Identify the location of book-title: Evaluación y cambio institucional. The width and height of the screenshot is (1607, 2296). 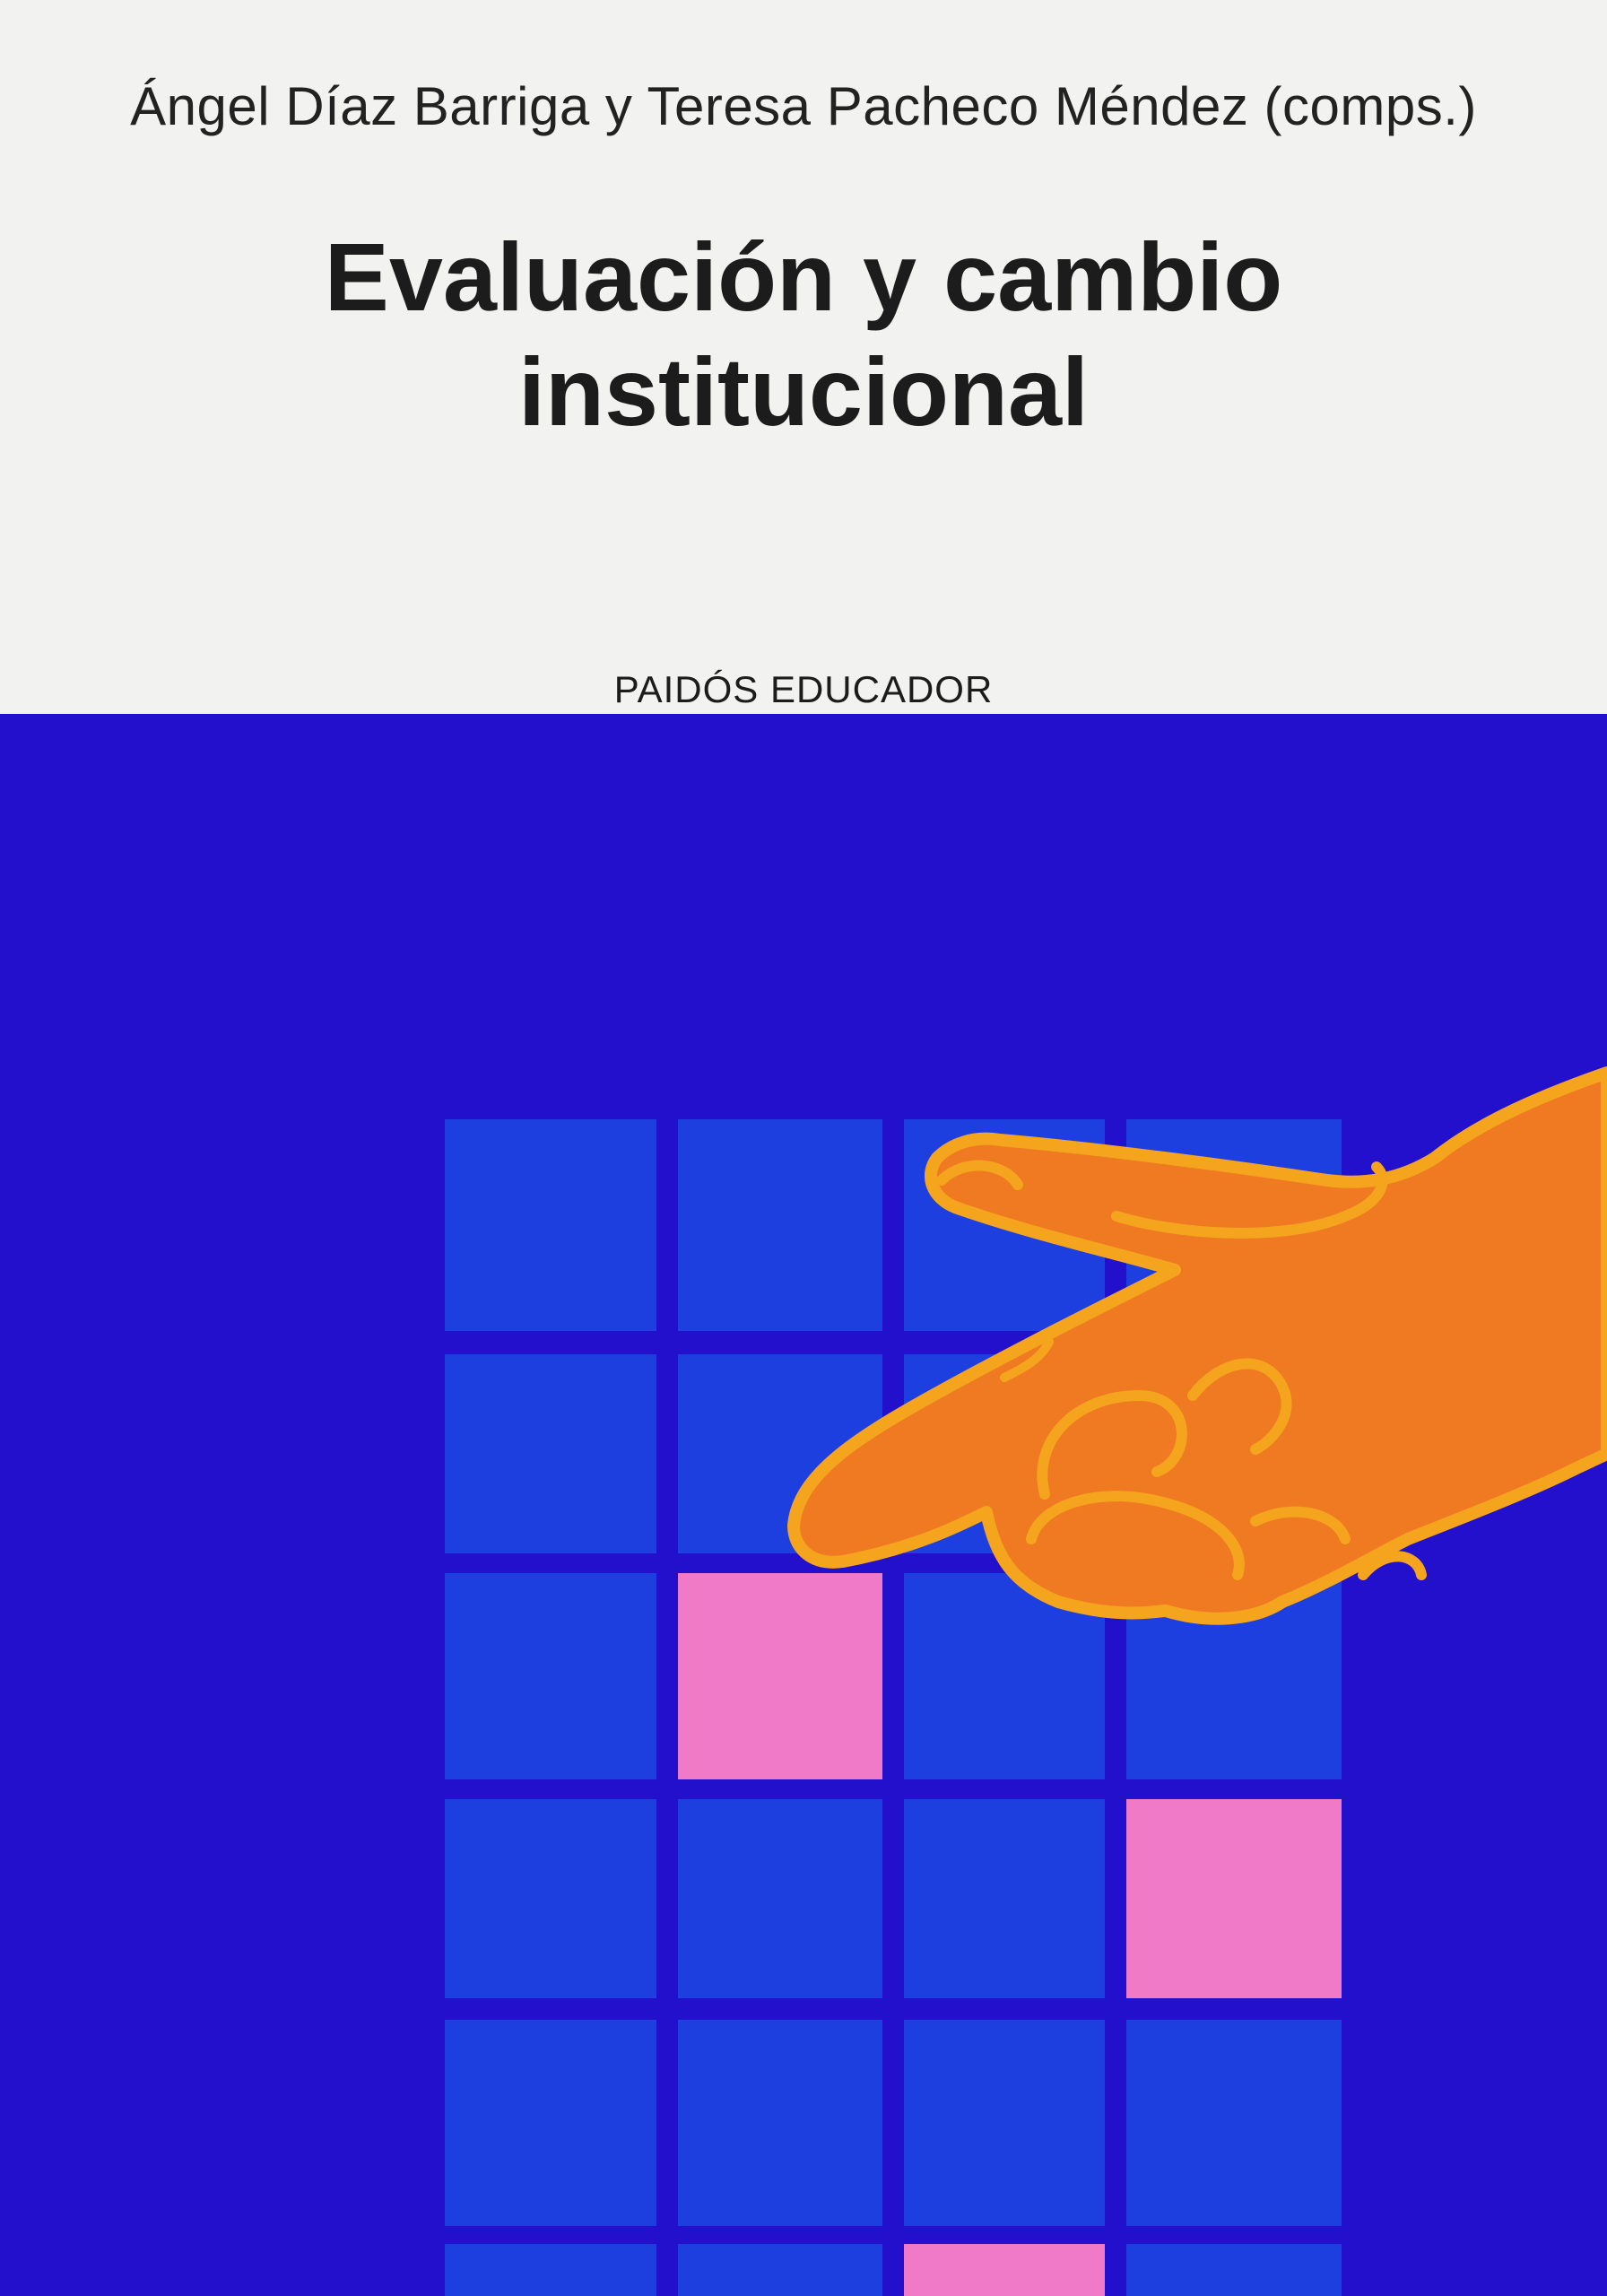
(804, 334).